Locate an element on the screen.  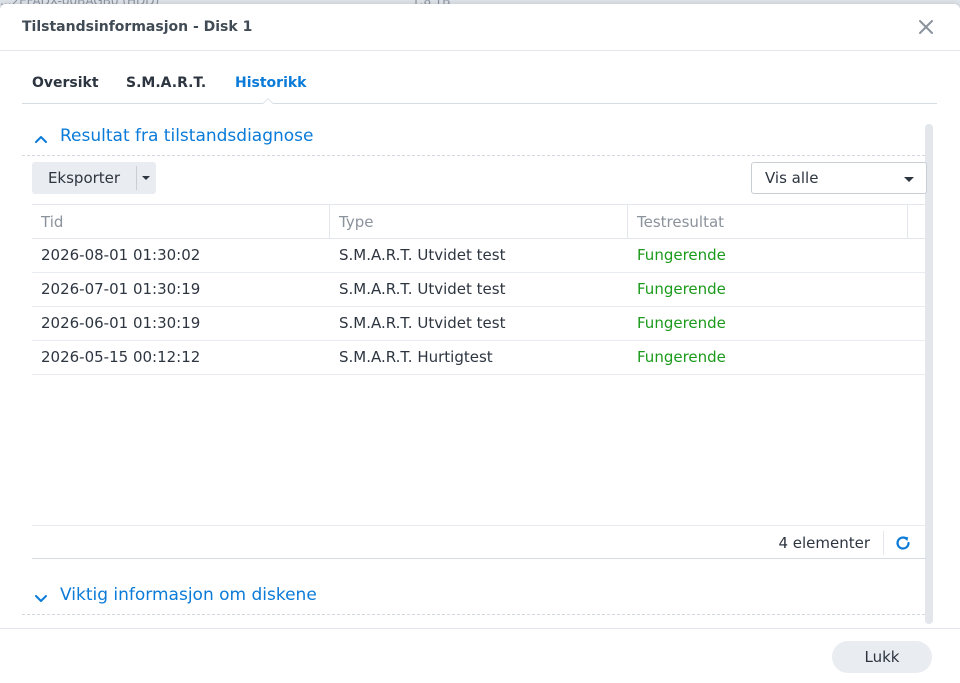
chevron-up-icon is located at coordinates (41, 140).